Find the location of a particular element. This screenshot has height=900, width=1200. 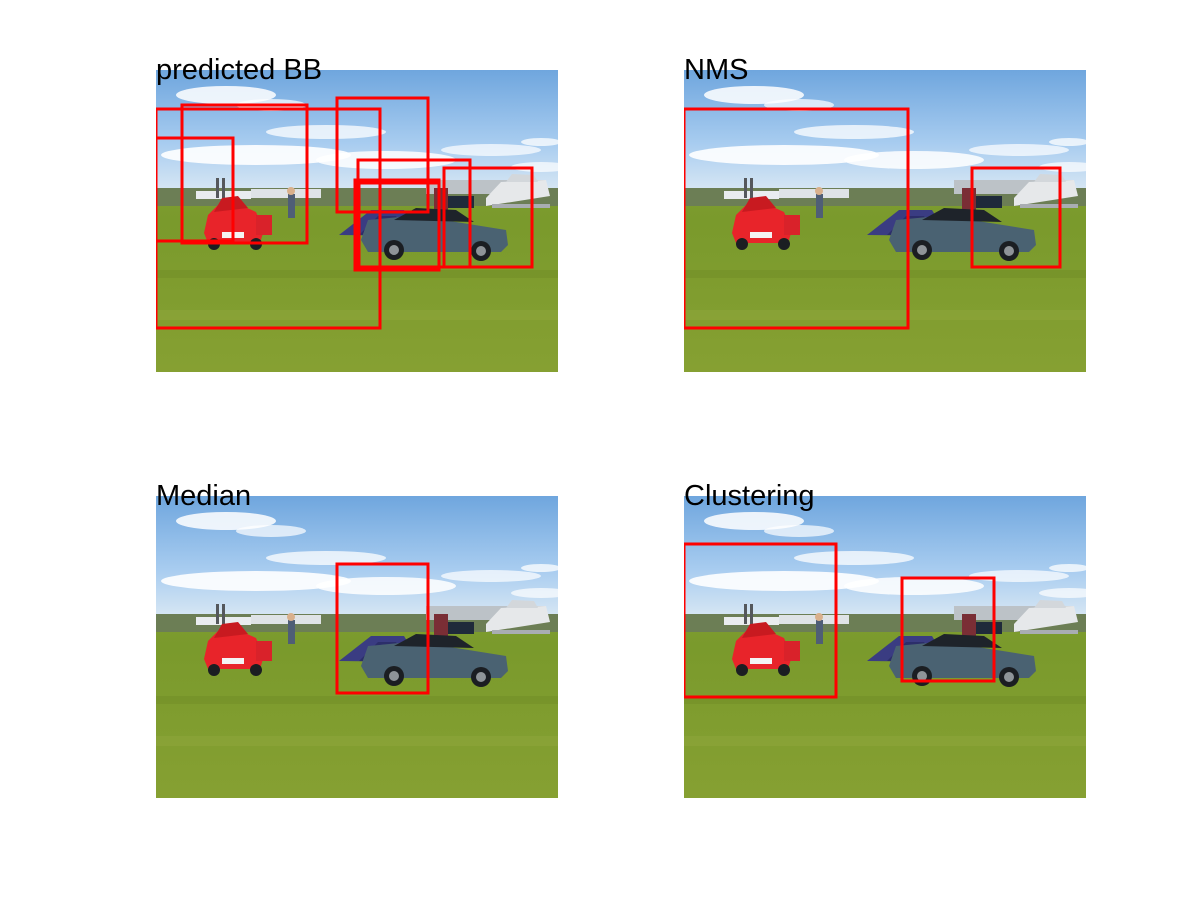

panel-title: predicted BB is located at coordinates (239, 70).